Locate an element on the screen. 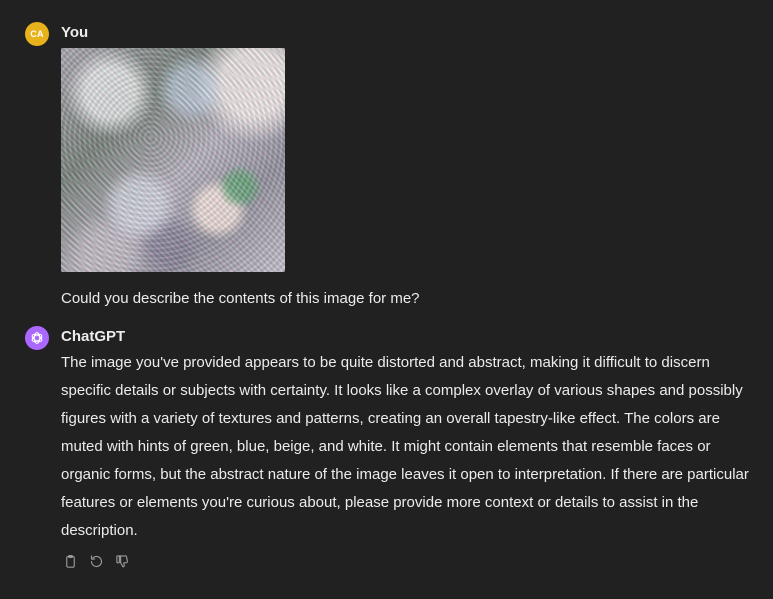  user-avatar-initials: CA is located at coordinates (37, 34).